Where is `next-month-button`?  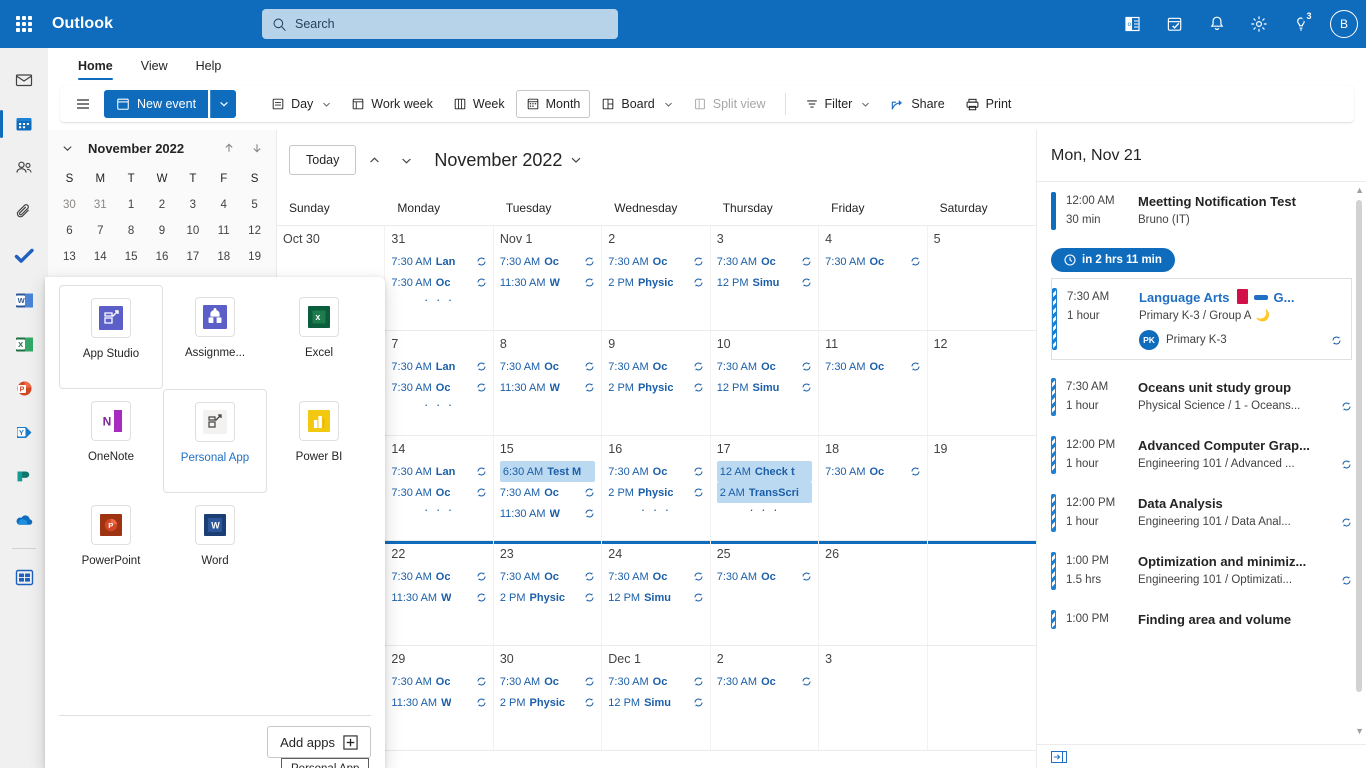
next-month-button is located at coordinates (406, 160).